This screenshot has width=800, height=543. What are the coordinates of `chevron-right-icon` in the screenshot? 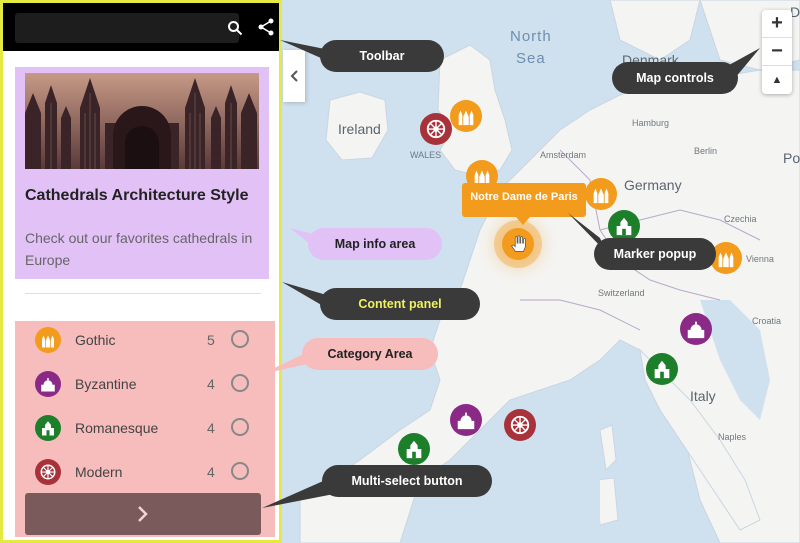 It's located at (143, 514).